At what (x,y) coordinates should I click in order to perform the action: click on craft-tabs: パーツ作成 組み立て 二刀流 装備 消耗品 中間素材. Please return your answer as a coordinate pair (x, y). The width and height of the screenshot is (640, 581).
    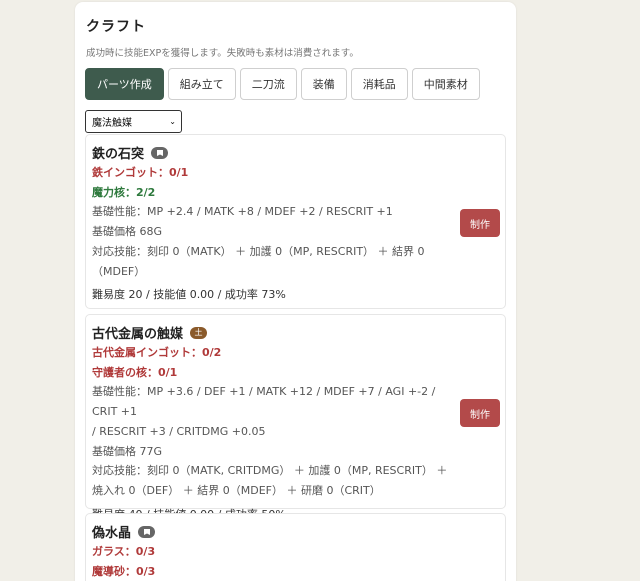
    Looking at the image, I should click on (282, 84).